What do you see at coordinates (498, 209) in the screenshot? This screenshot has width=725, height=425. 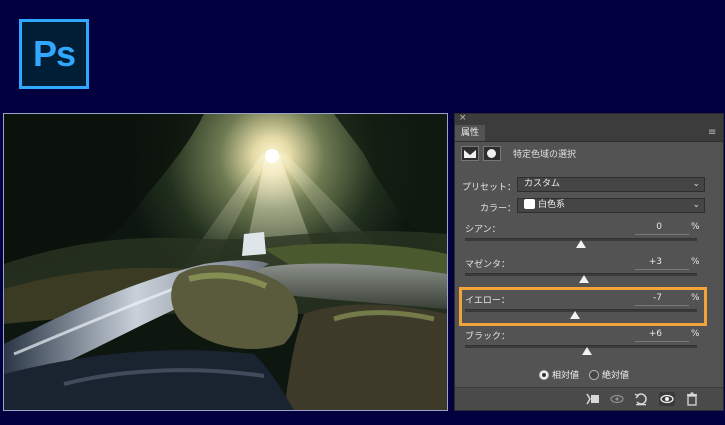 I see `color-label: カラー：` at bounding box center [498, 209].